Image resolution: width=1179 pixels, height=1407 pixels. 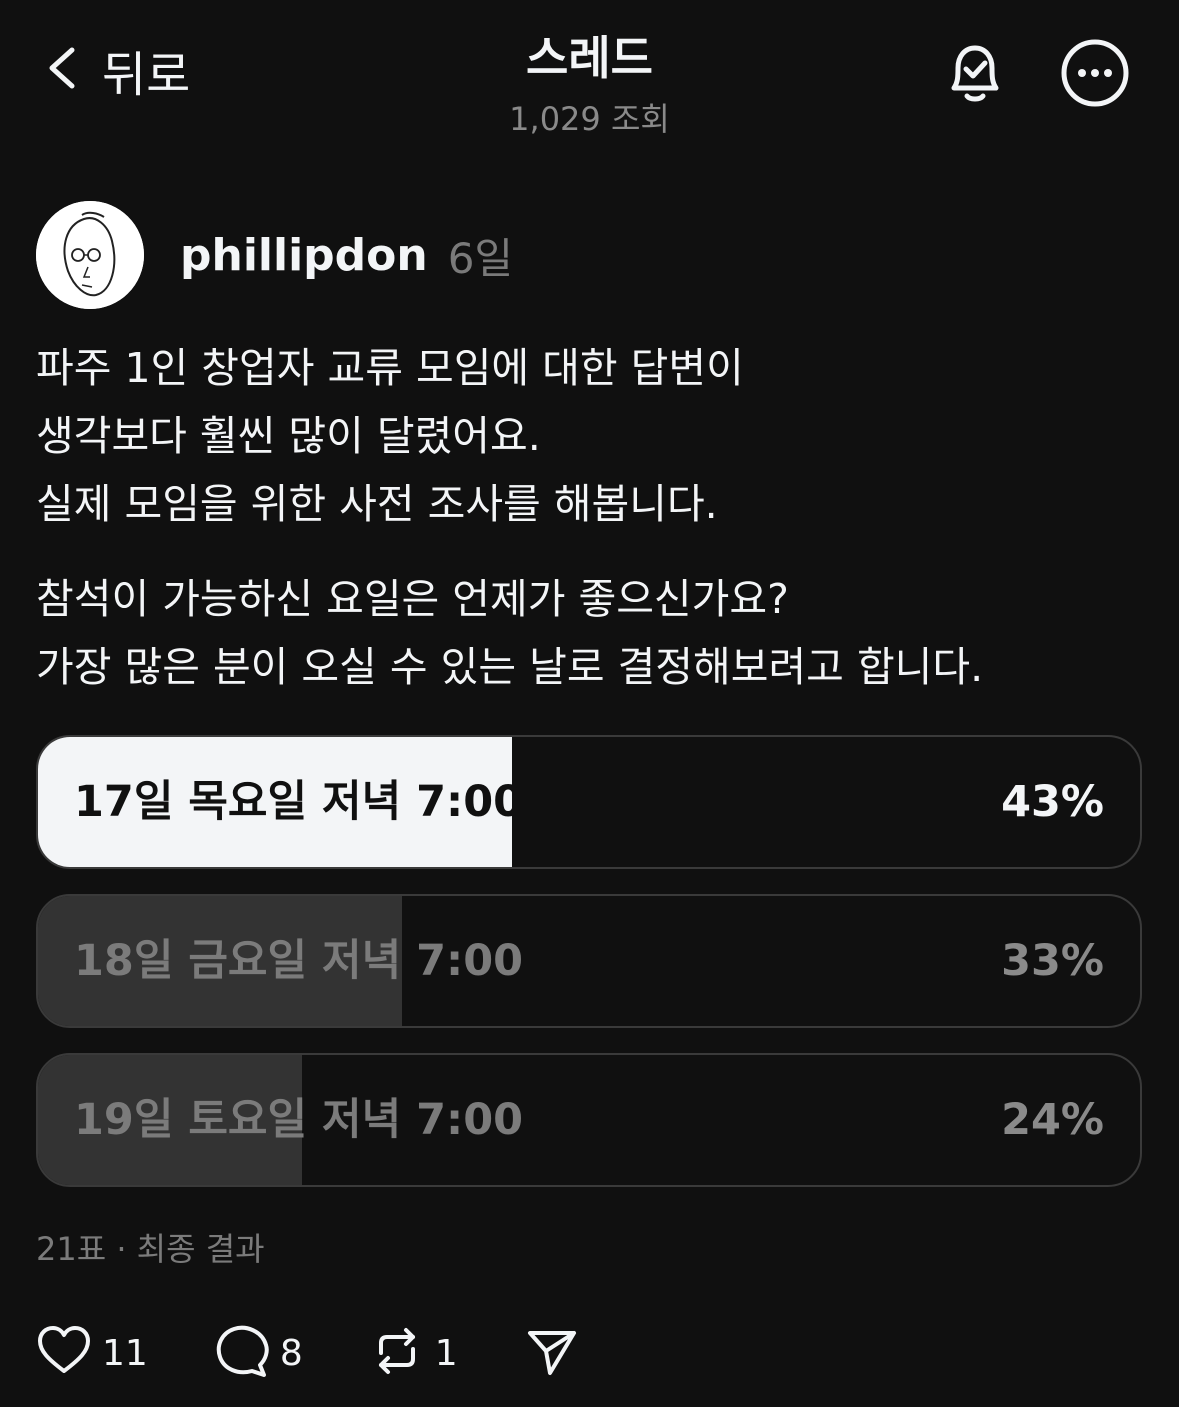 I want to click on bell-check-icon, so click(x=975, y=79).